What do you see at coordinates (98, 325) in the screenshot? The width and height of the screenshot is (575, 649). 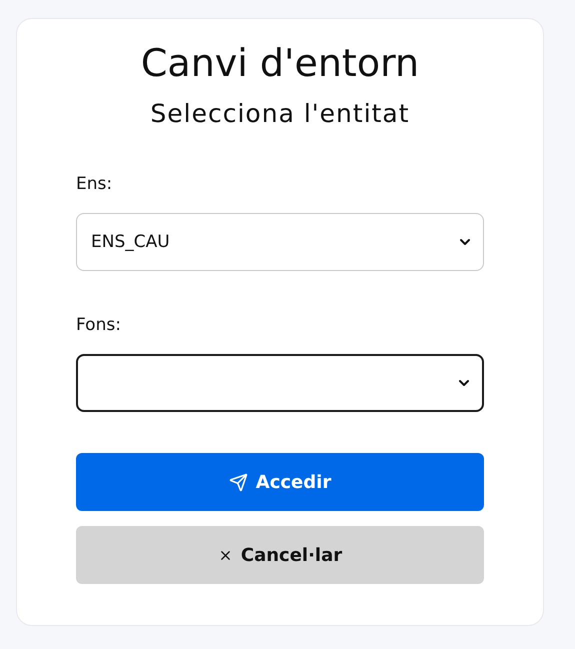 I see `field-label: Fons:` at bounding box center [98, 325].